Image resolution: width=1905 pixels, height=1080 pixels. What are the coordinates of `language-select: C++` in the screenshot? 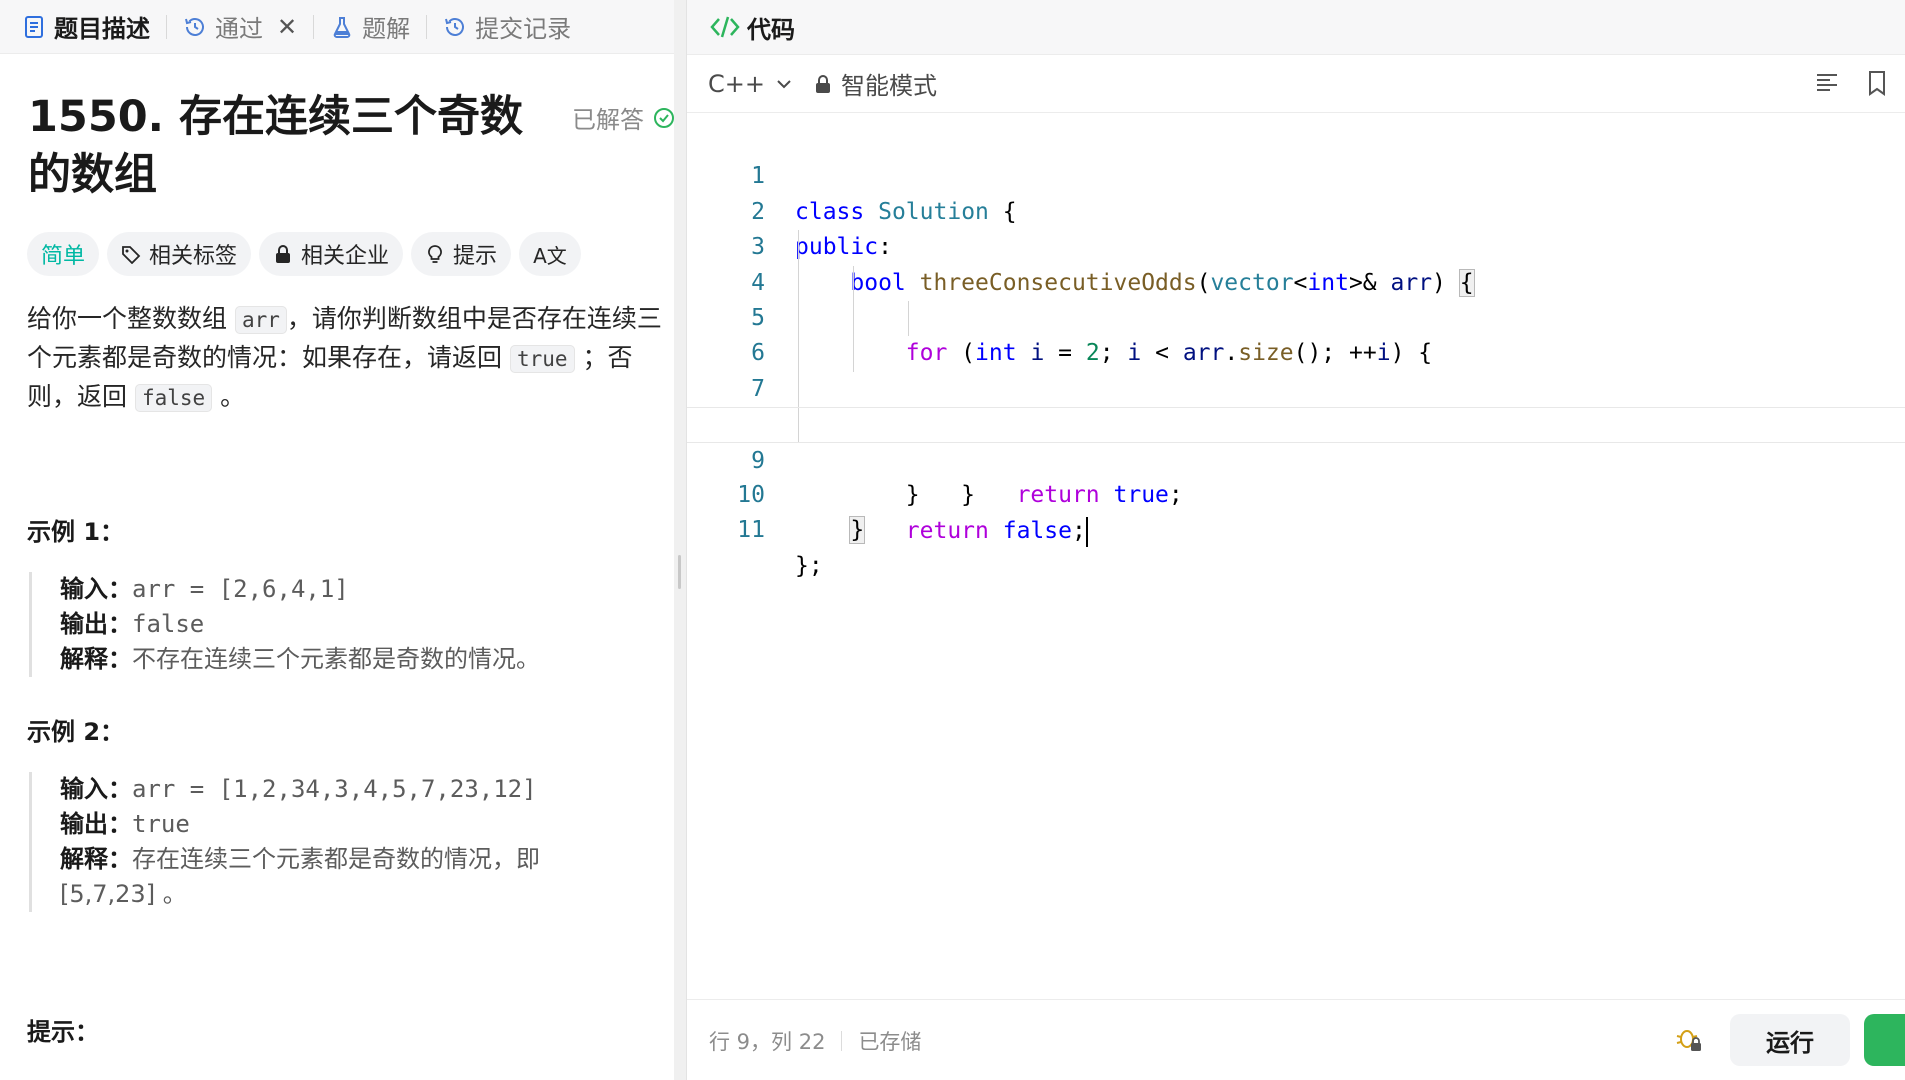 It's located at (751, 84).